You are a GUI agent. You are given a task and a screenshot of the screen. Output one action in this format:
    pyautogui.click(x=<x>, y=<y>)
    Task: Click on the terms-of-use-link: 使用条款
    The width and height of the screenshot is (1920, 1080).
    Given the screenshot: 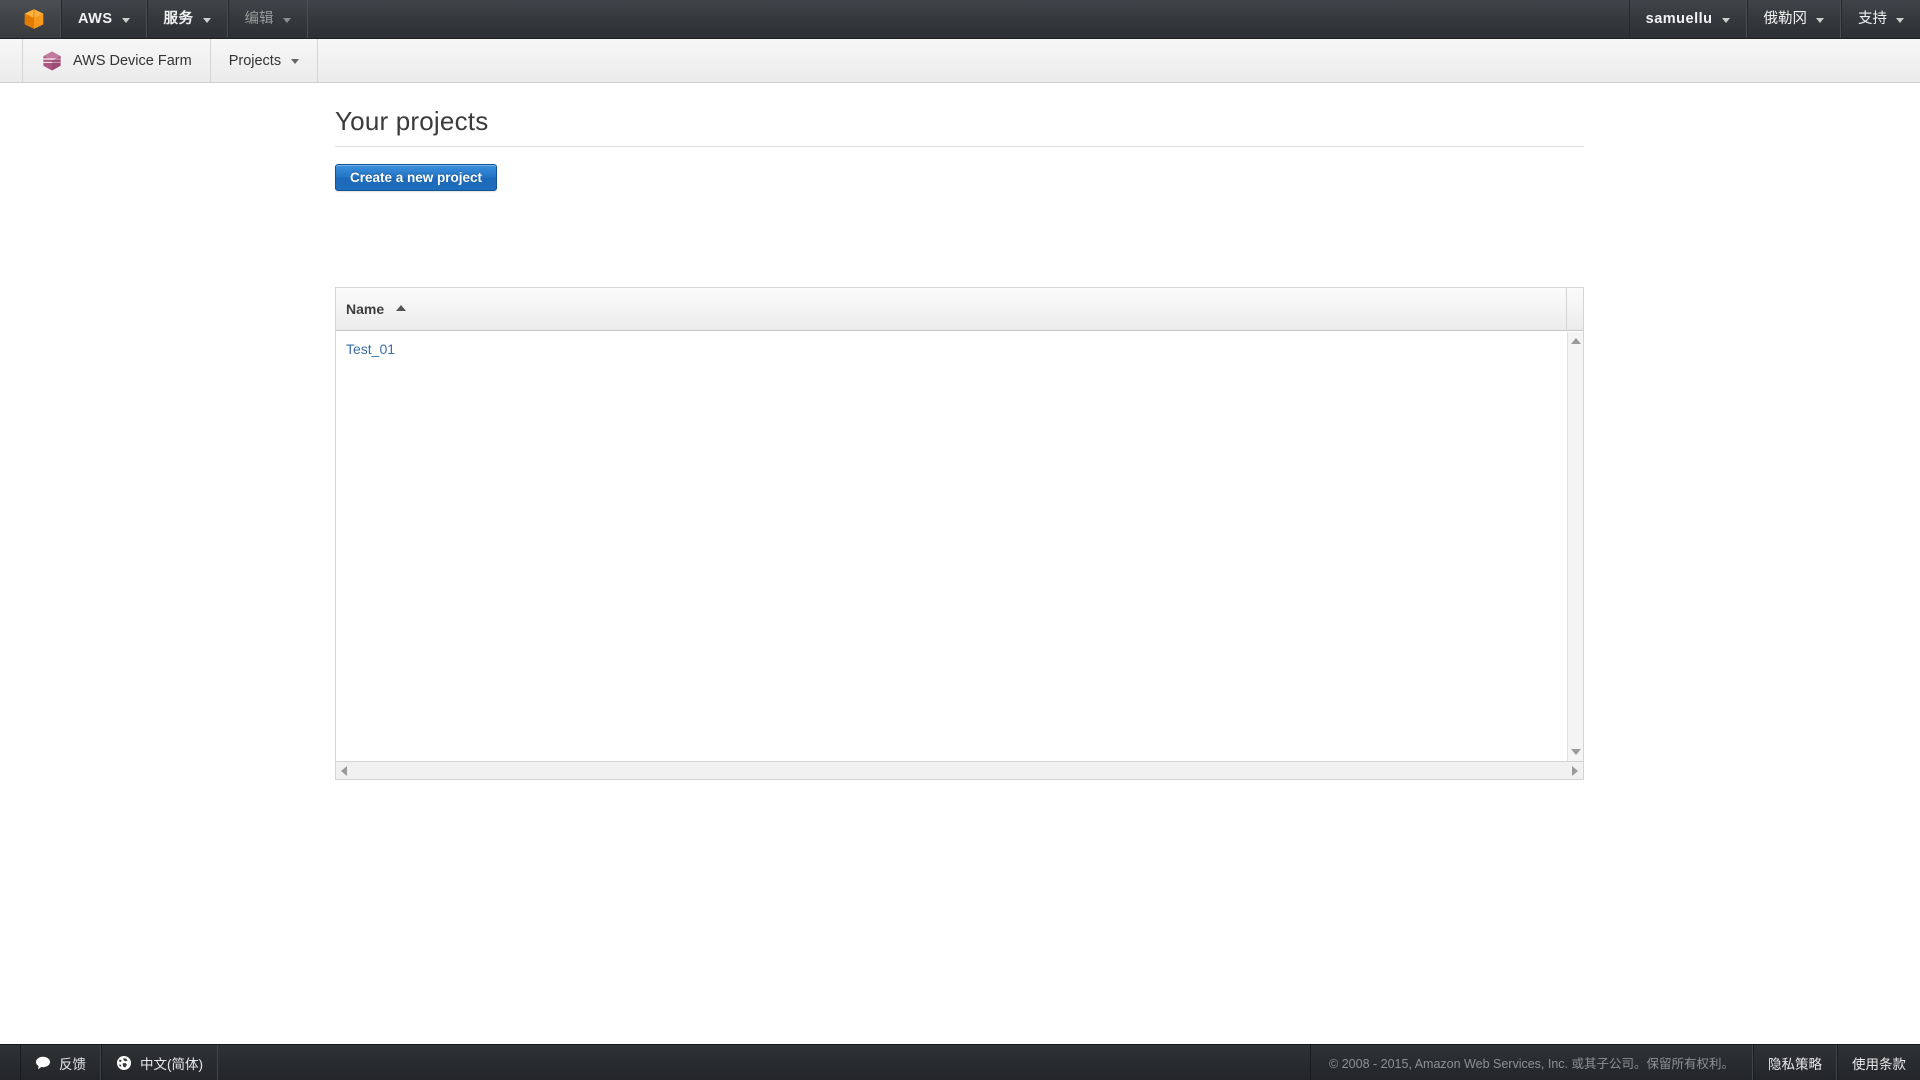 What is the action you would take?
    pyautogui.click(x=1878, y=1062)
    